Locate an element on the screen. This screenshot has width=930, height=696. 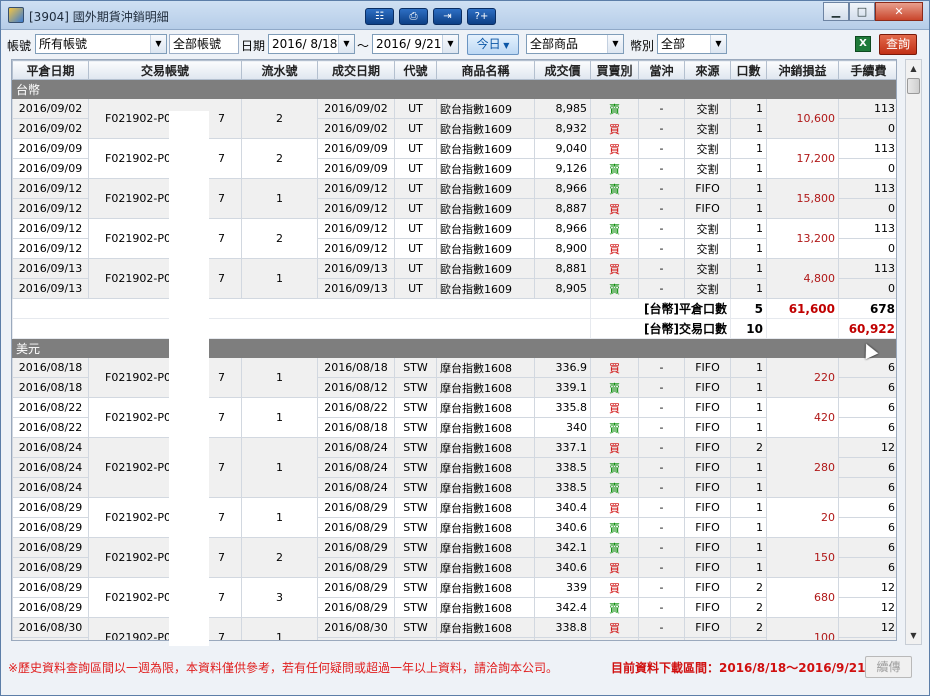
today-button: 今日 ▼ is located at coordinates (493, 44).